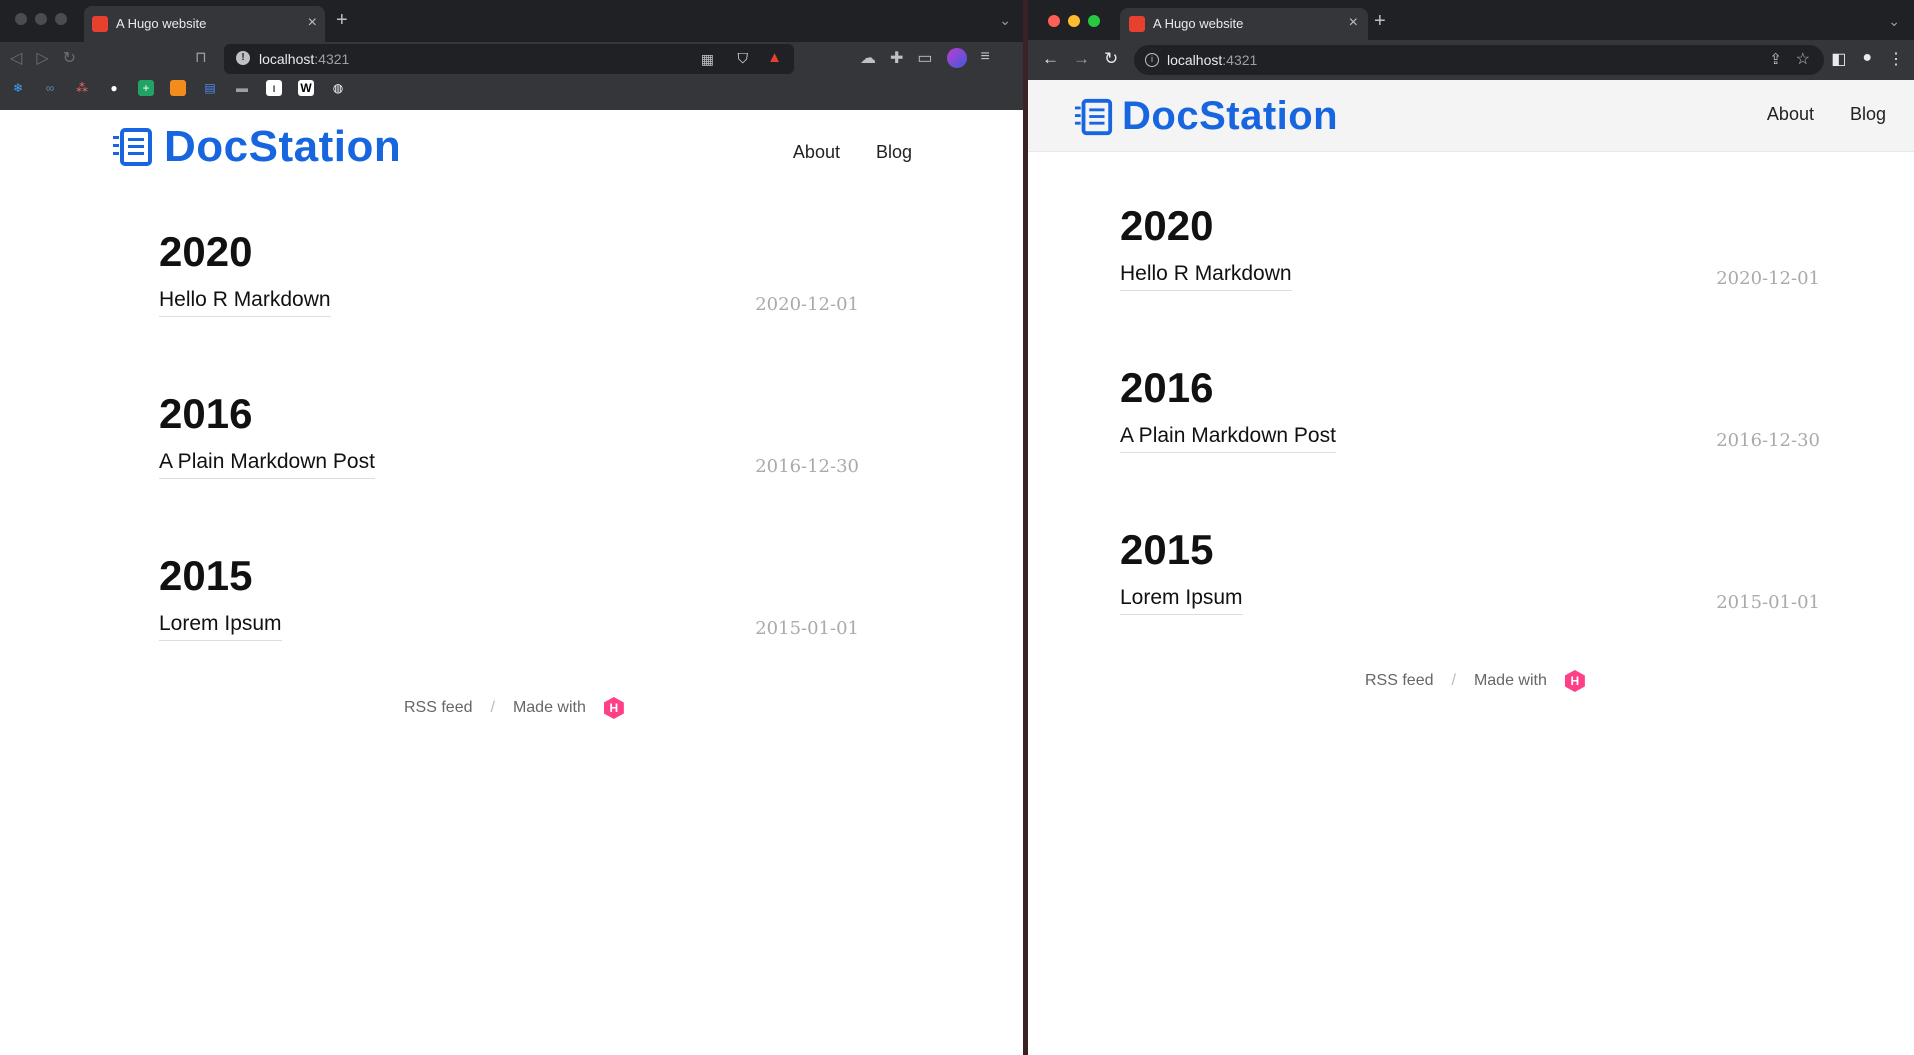  What do you see at coordinates (511, 21) in the screenshot?
I see `tab-bar: A Hugo website × + ⌄` at bounding box center [511, 21].